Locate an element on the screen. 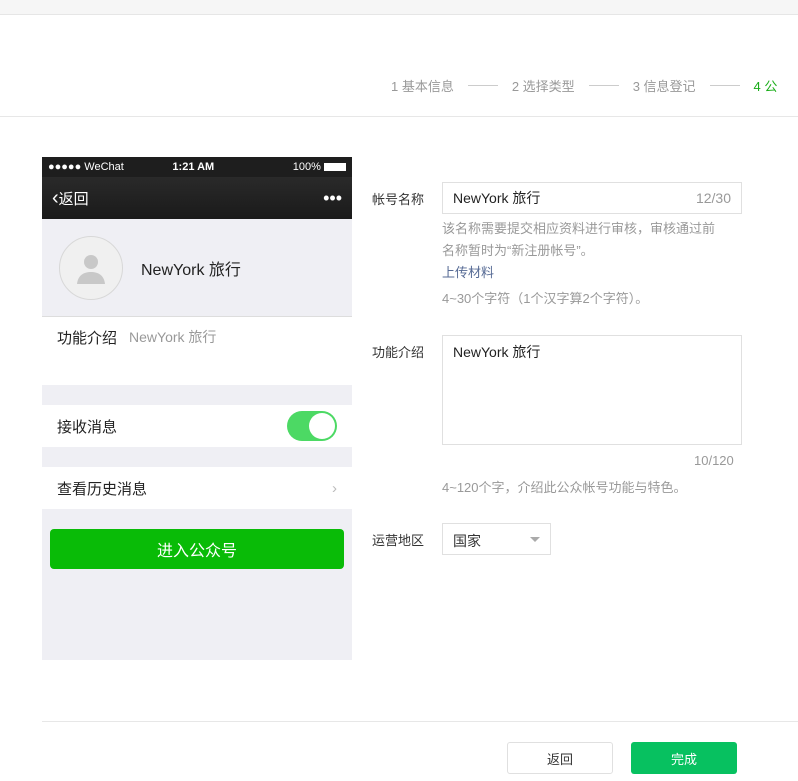 This screenshot has width=798, height=781. intro-counter: 10/120 is located at coordinates (714, 460).